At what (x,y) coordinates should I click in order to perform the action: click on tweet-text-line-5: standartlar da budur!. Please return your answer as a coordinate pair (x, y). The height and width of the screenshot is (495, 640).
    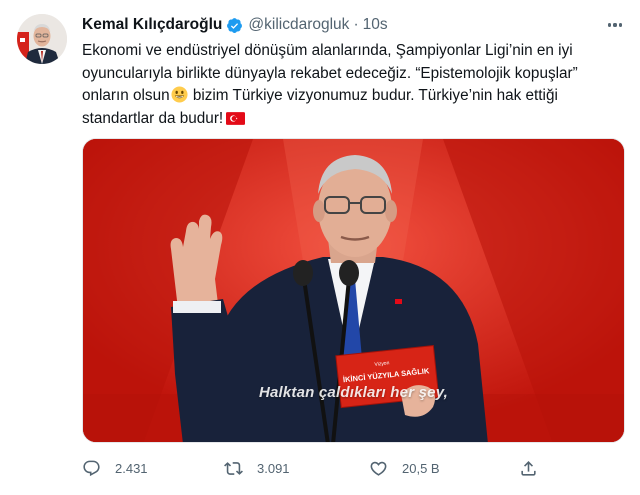
    Looking at the image, I should click on (352, 119).